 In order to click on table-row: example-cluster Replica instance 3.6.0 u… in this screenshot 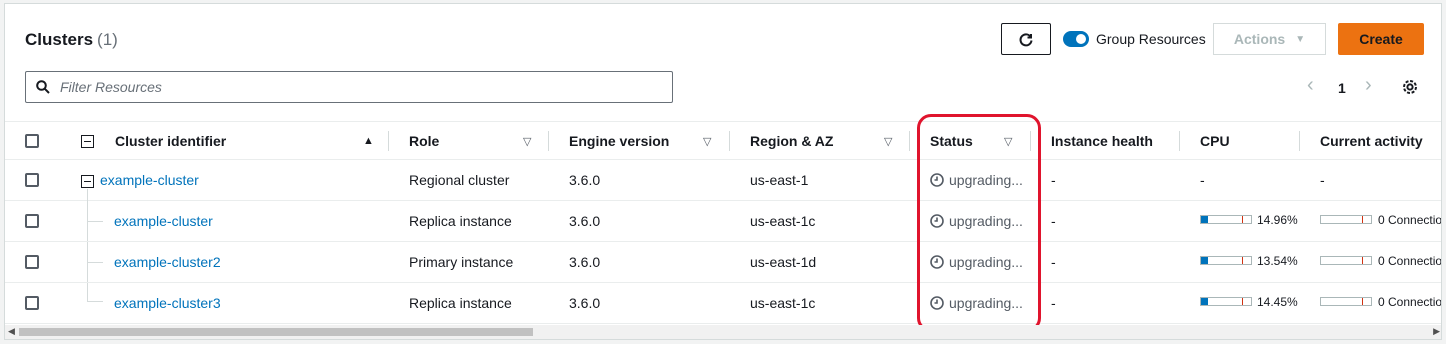, I will do `click(723, 221)`.